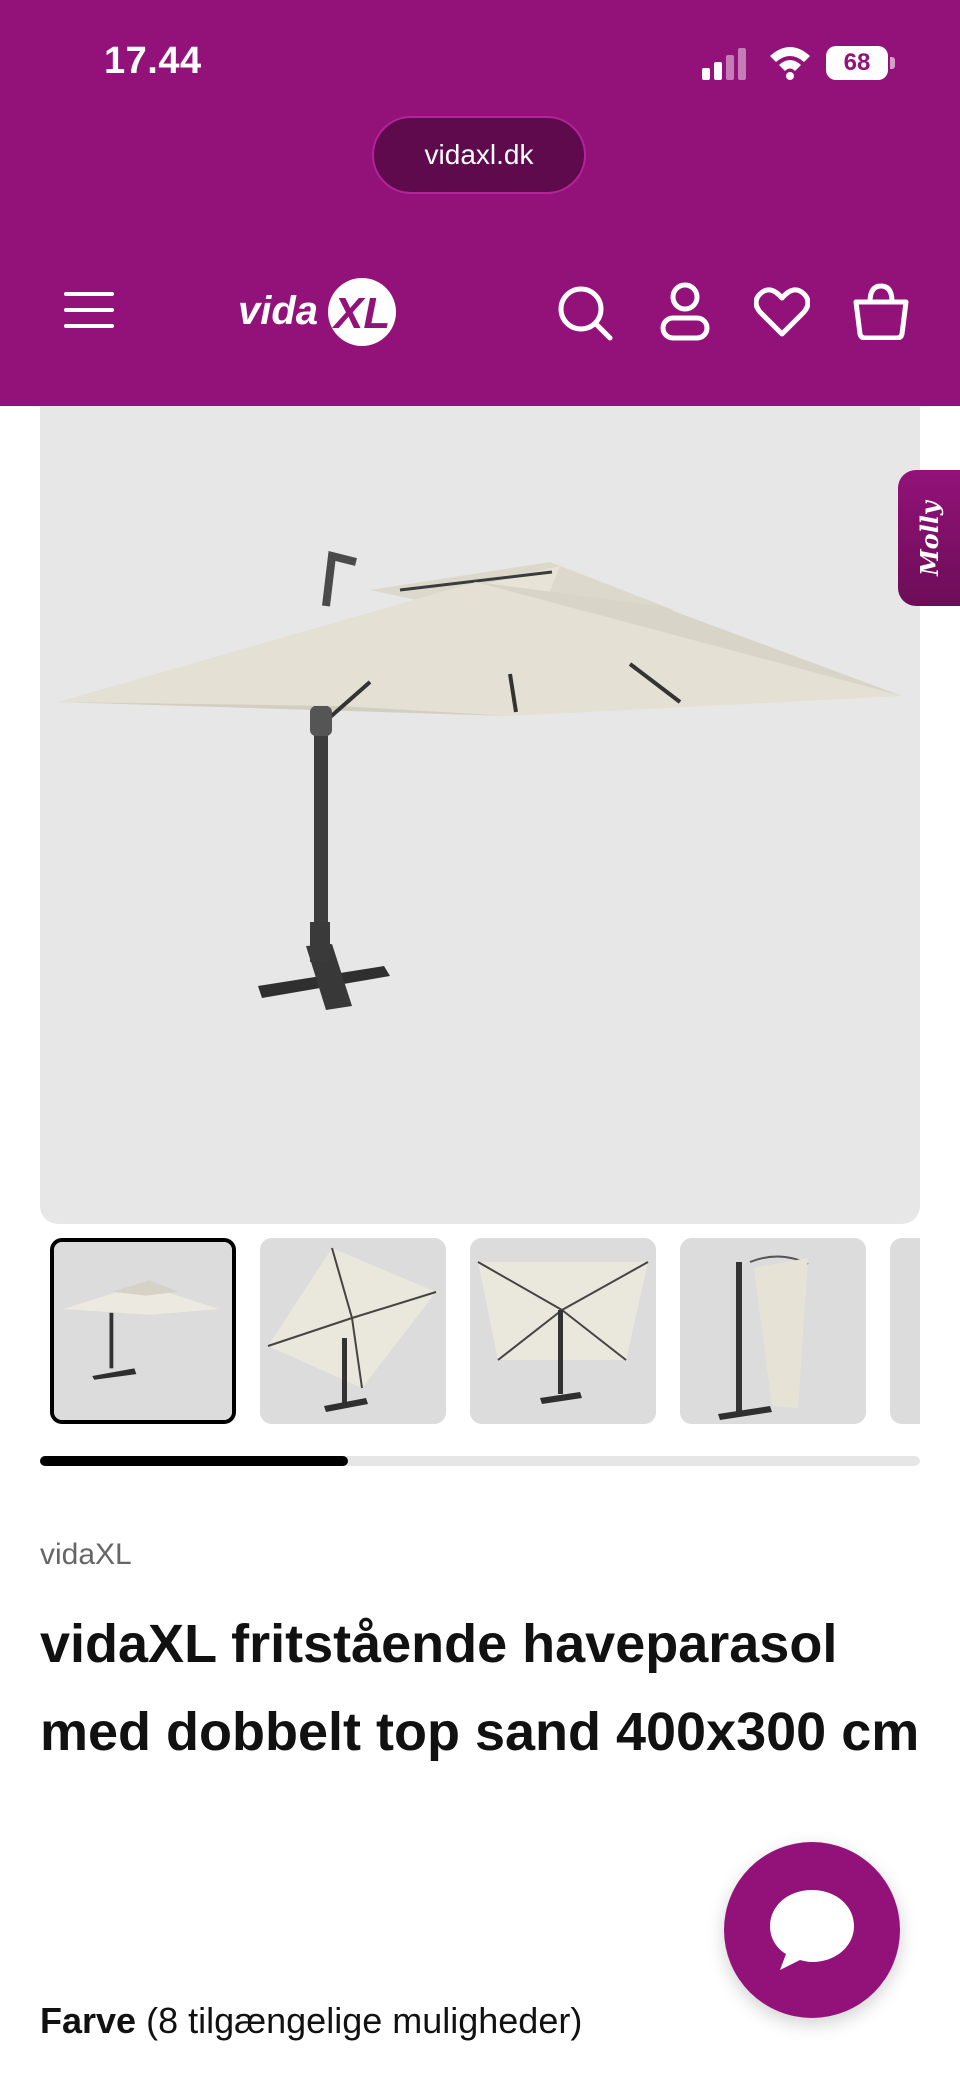  What do you see at coordinates (585, 313) in the screenshot?
I see `search-icon` at bounding box center [585, 313].